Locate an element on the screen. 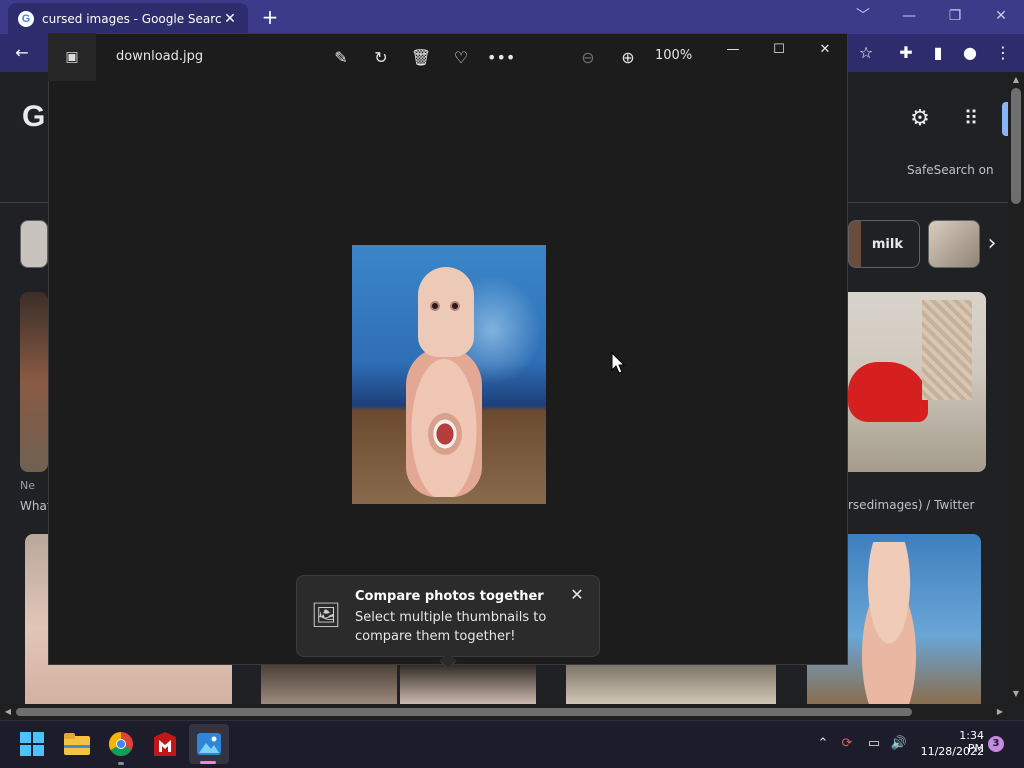  rotate-icon: ↻ is located at coordinates (381, 58).